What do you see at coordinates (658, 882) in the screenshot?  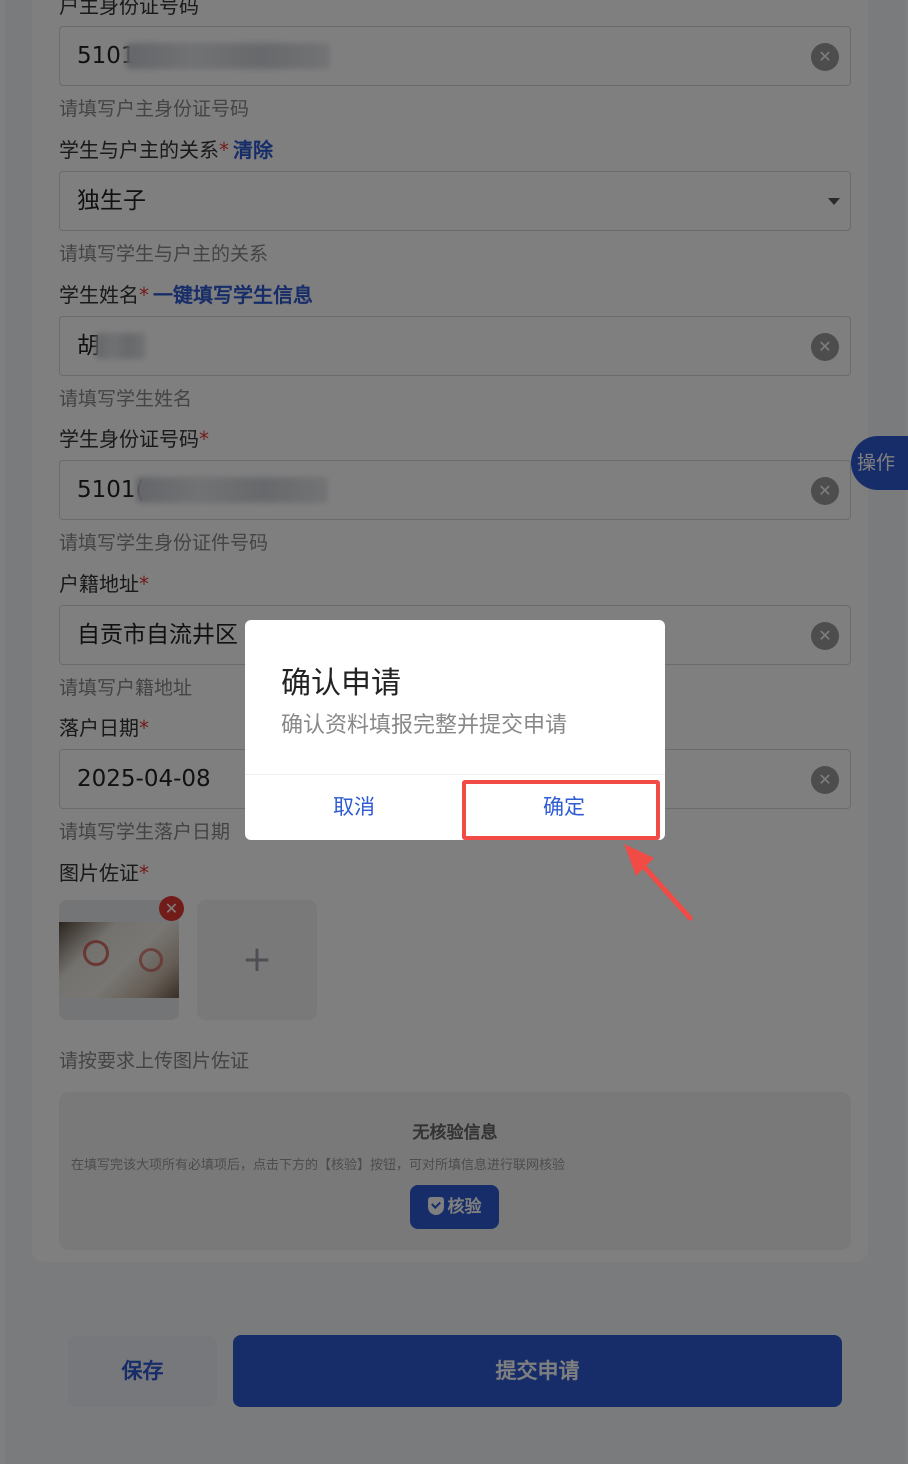 I see `arrow-annotation-icon` at bounding box center [658, 882].